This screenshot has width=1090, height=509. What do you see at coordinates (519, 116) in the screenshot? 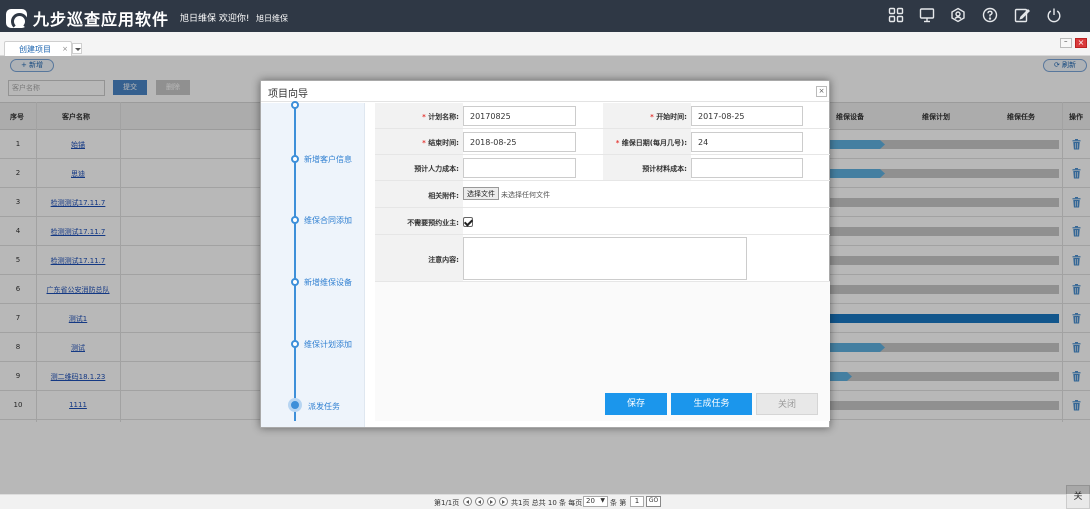
I see `plan-name-input` at bounding box center [519, 116].